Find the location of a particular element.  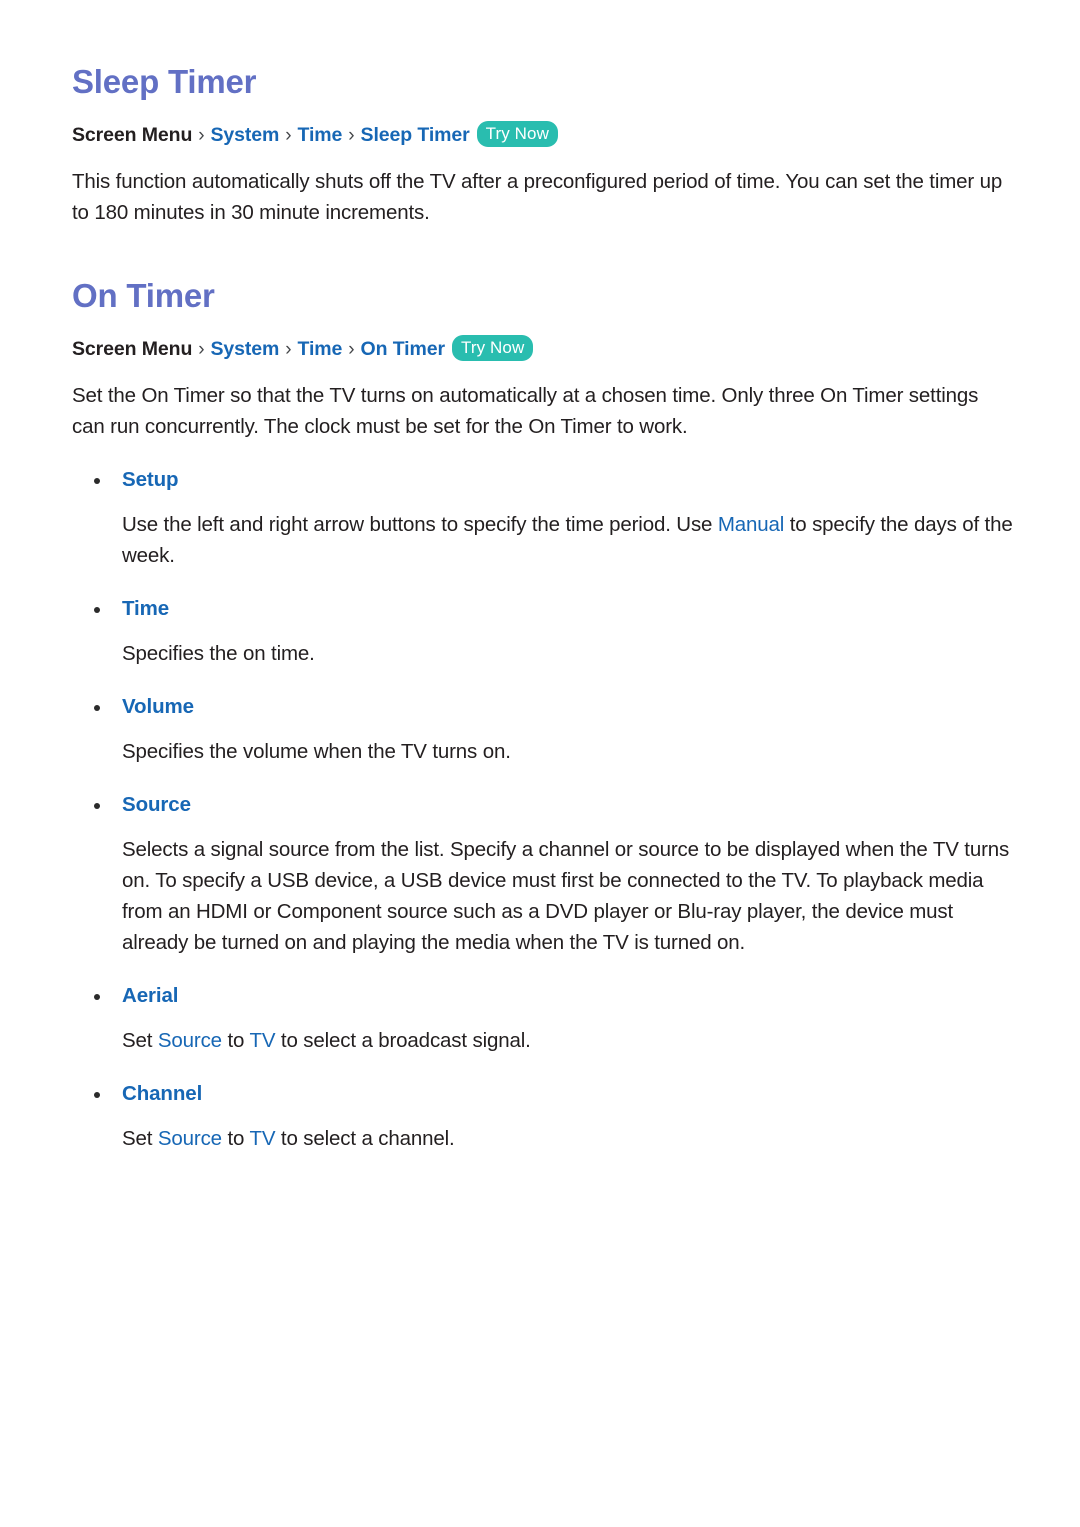

bullet-body: Specifies the on time. is located at coordinates (543, 653).